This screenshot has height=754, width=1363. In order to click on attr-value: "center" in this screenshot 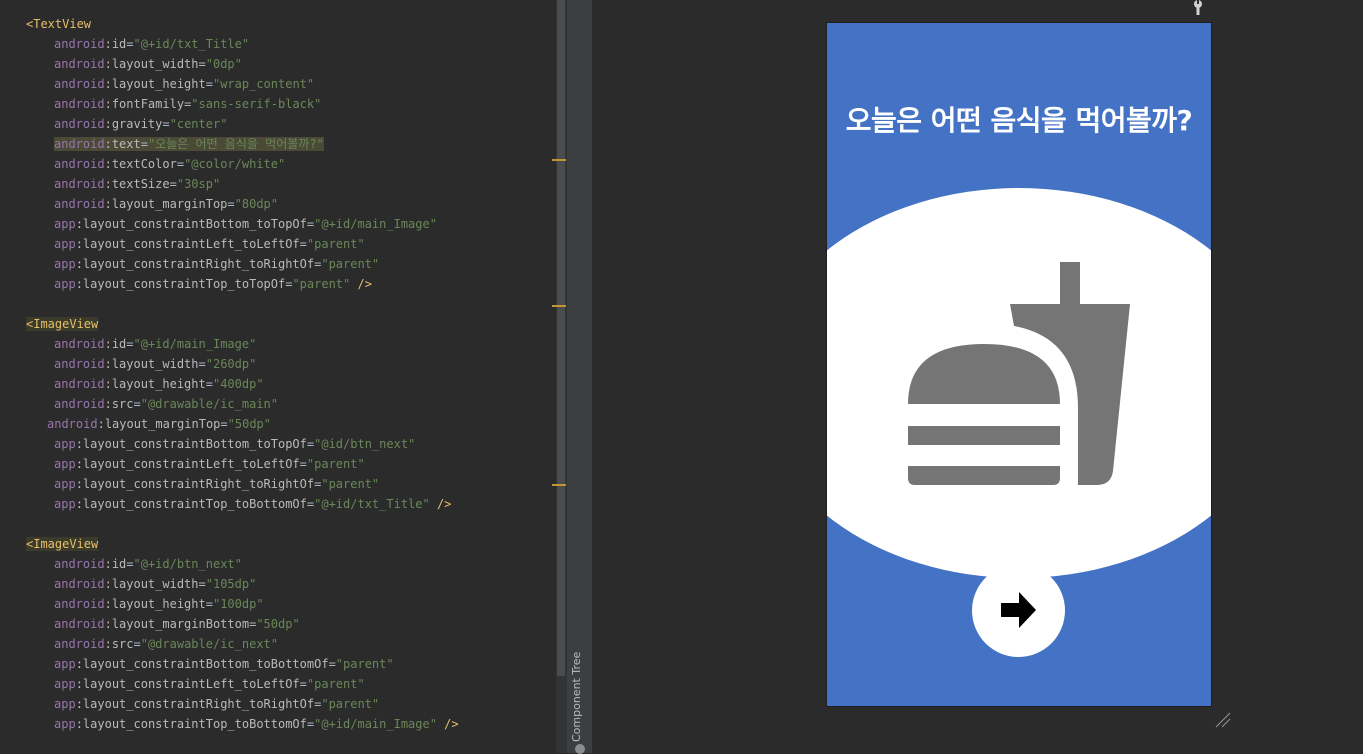, I will do `click(198, 124)`.